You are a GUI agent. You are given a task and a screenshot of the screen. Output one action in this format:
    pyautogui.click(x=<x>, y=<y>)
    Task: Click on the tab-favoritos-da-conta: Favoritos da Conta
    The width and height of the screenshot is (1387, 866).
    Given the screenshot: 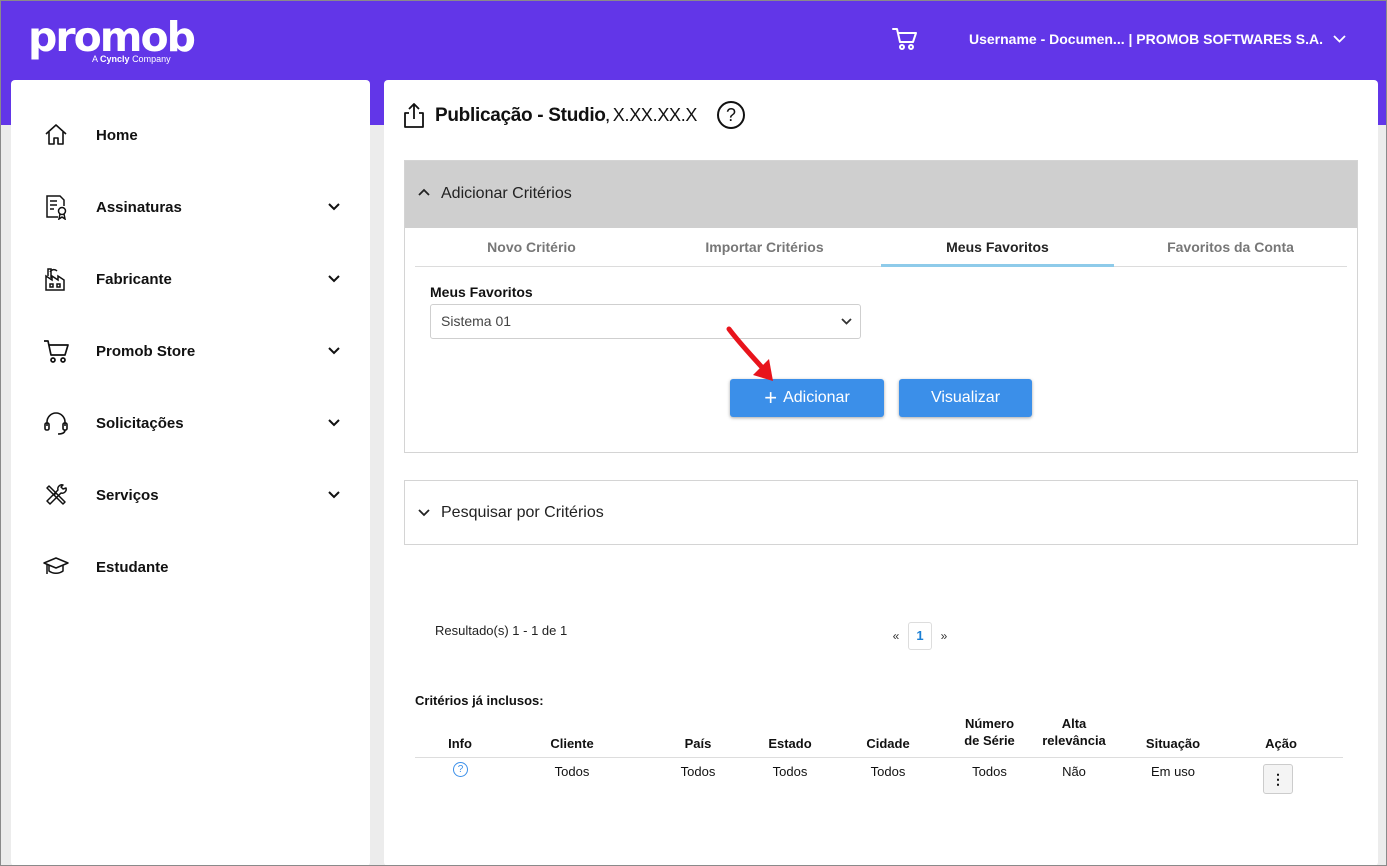 What is the action you would take?
    pyautogui.click(x=1230, y=247)
    